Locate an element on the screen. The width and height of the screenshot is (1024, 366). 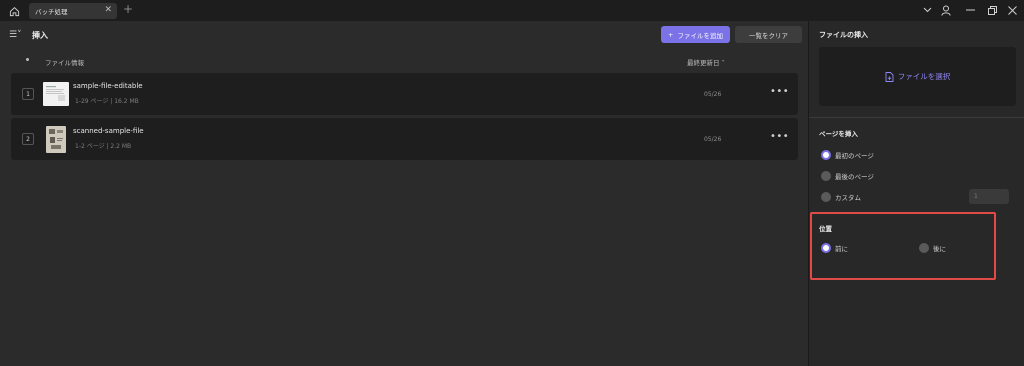
radio-custom-label: カスタム is located at coordinates (848, 198).